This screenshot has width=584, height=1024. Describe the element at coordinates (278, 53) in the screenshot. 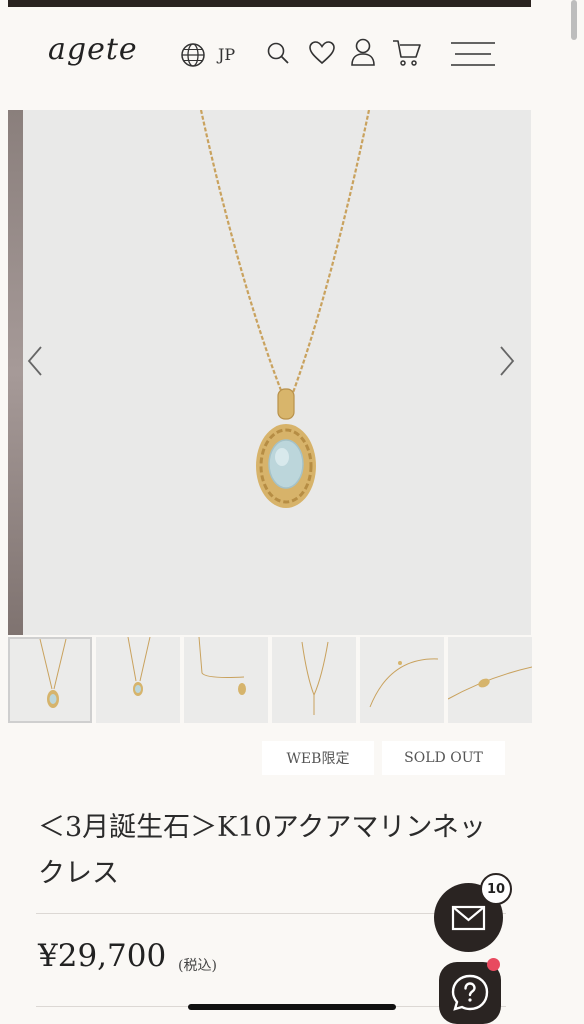

I see `search-icon` at that location.